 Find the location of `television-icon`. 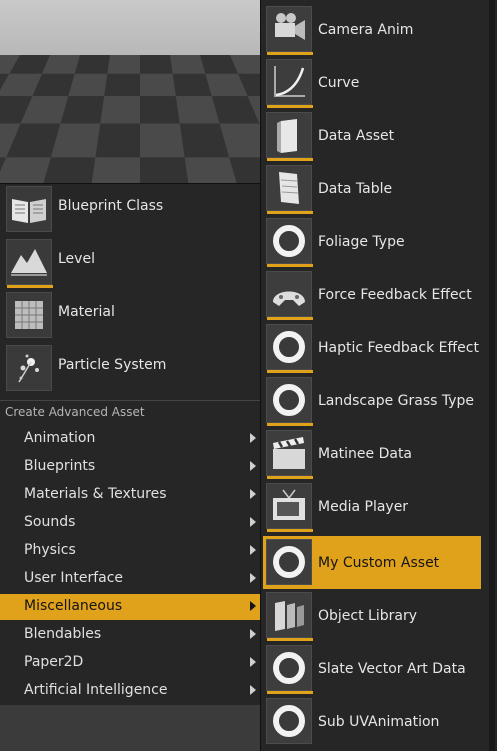

television-icon is located at coordinates (289, 507).